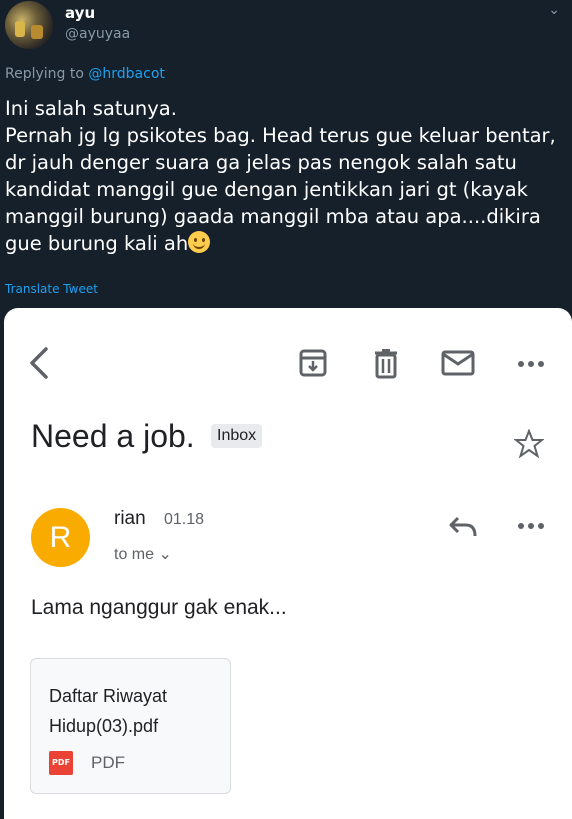  I want to click on display-name: ayu, so click(80, 13).